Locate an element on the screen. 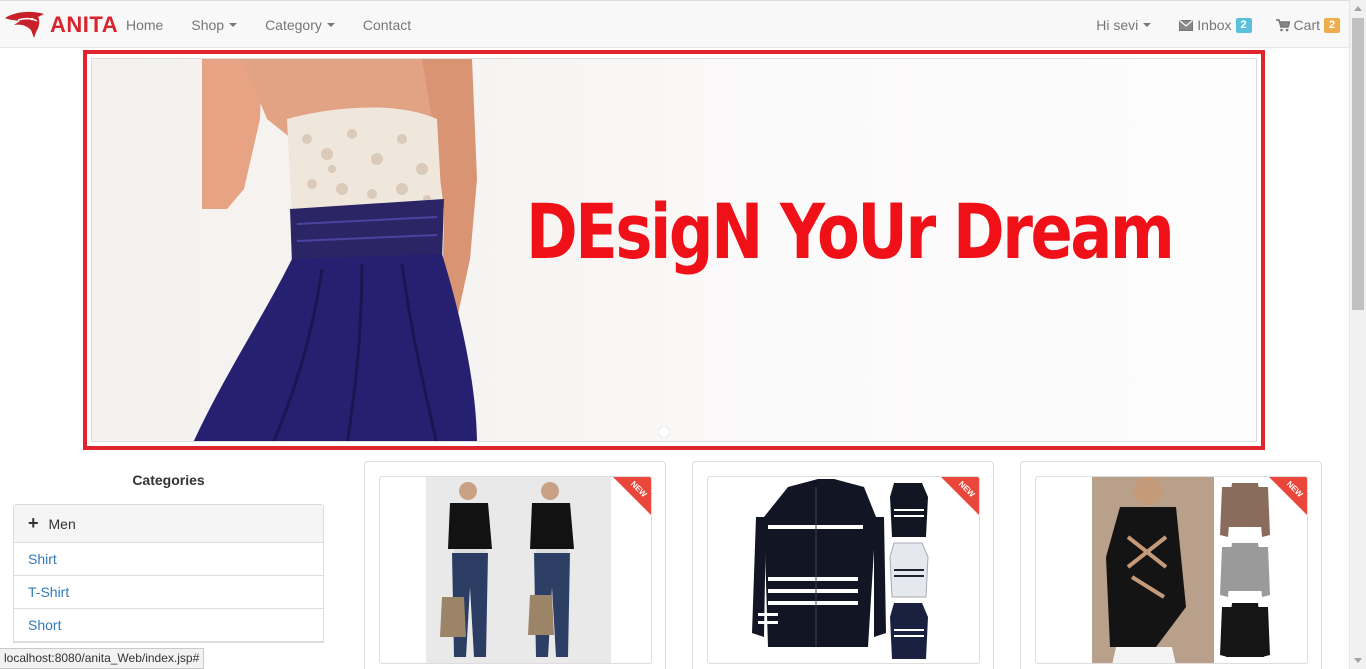 This screenshot has width=1366, height=669. scroll-up-arrow-icon is located at coordinates (1358, 8).